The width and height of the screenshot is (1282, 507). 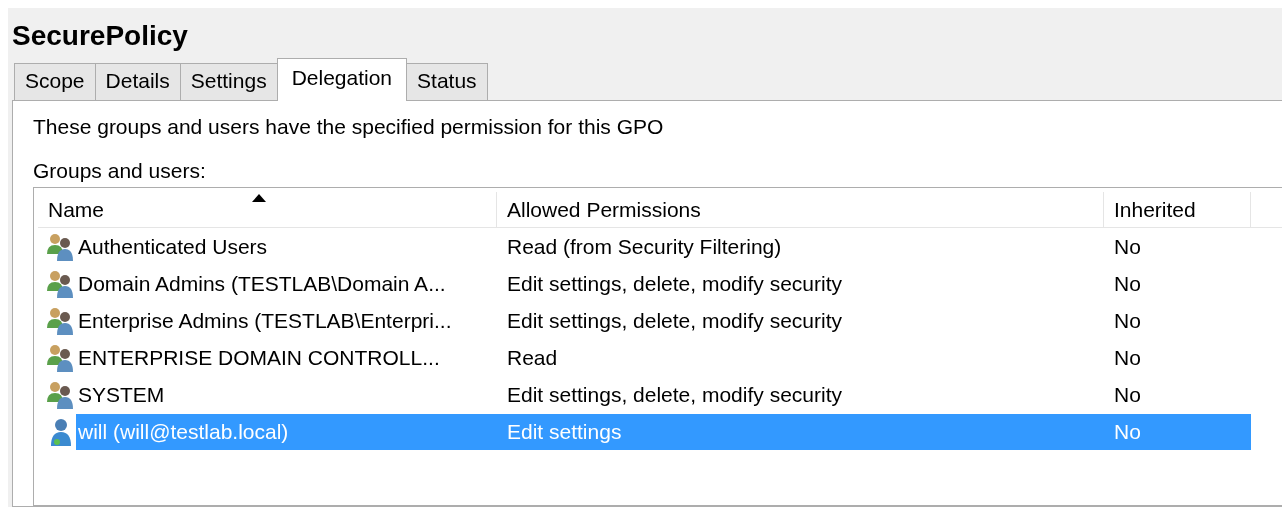 I want to click on row-name: SYSTEM, so click(x=286, y=394).